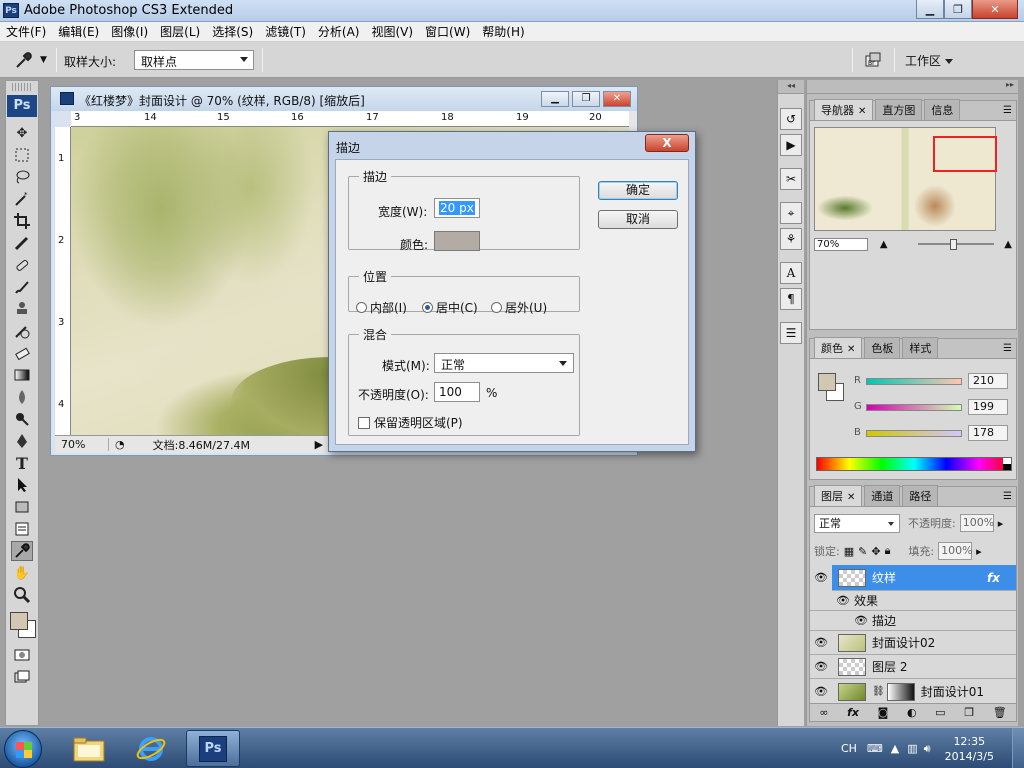  What do you see at coordinates (988, 381) in the screenshot?
I see `red-value: 210` at bounding box center [988, 381].